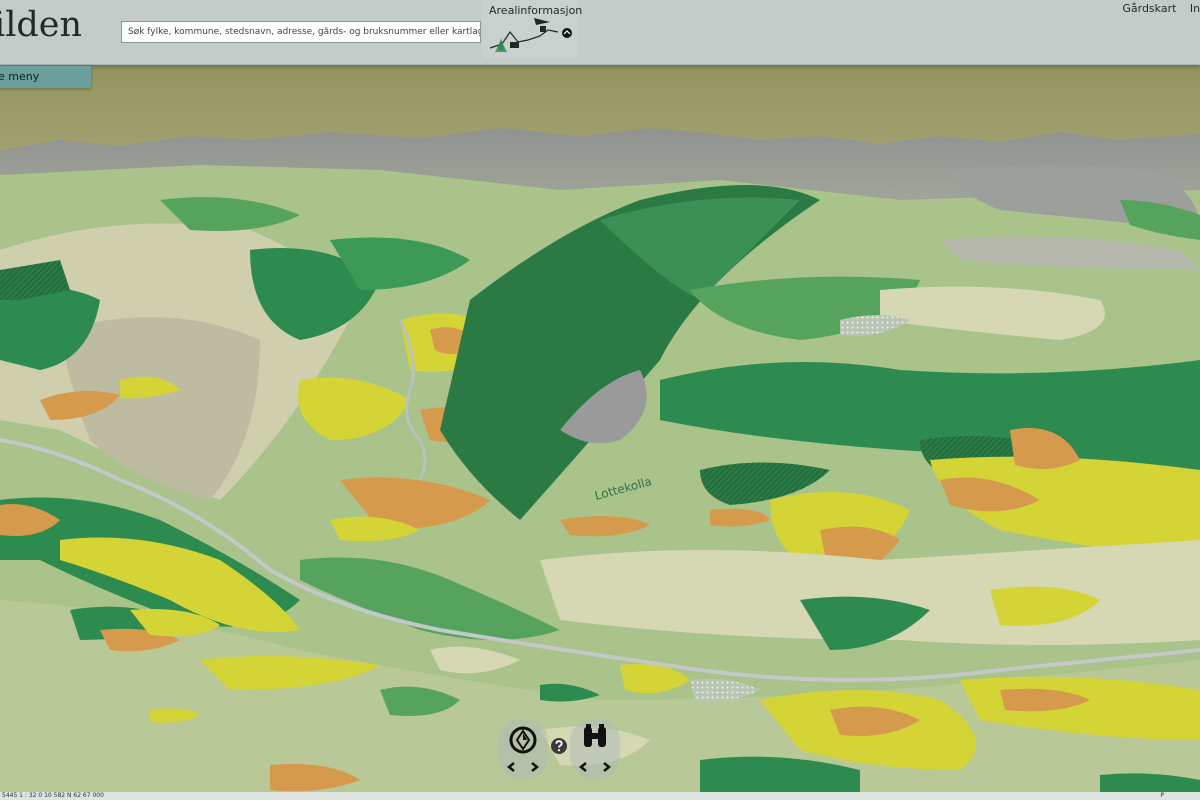  What do you see at coordinates (530, 35) in the screenshot?
I see `landscape-icon` at bounding box center [530, 35].